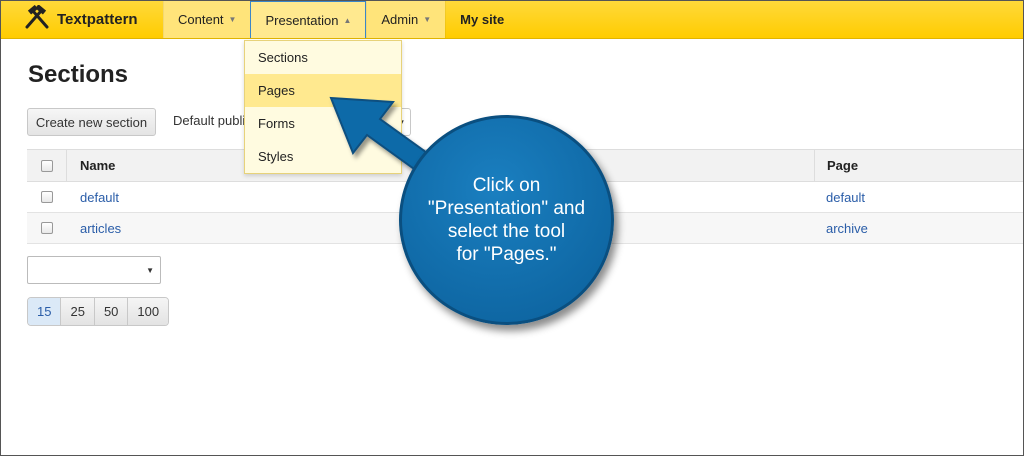 The image size is (1024, 456). Describe the element at coordinates (506, 254) in the screenshot. I see `callout-line: for "Pages."` at that location.